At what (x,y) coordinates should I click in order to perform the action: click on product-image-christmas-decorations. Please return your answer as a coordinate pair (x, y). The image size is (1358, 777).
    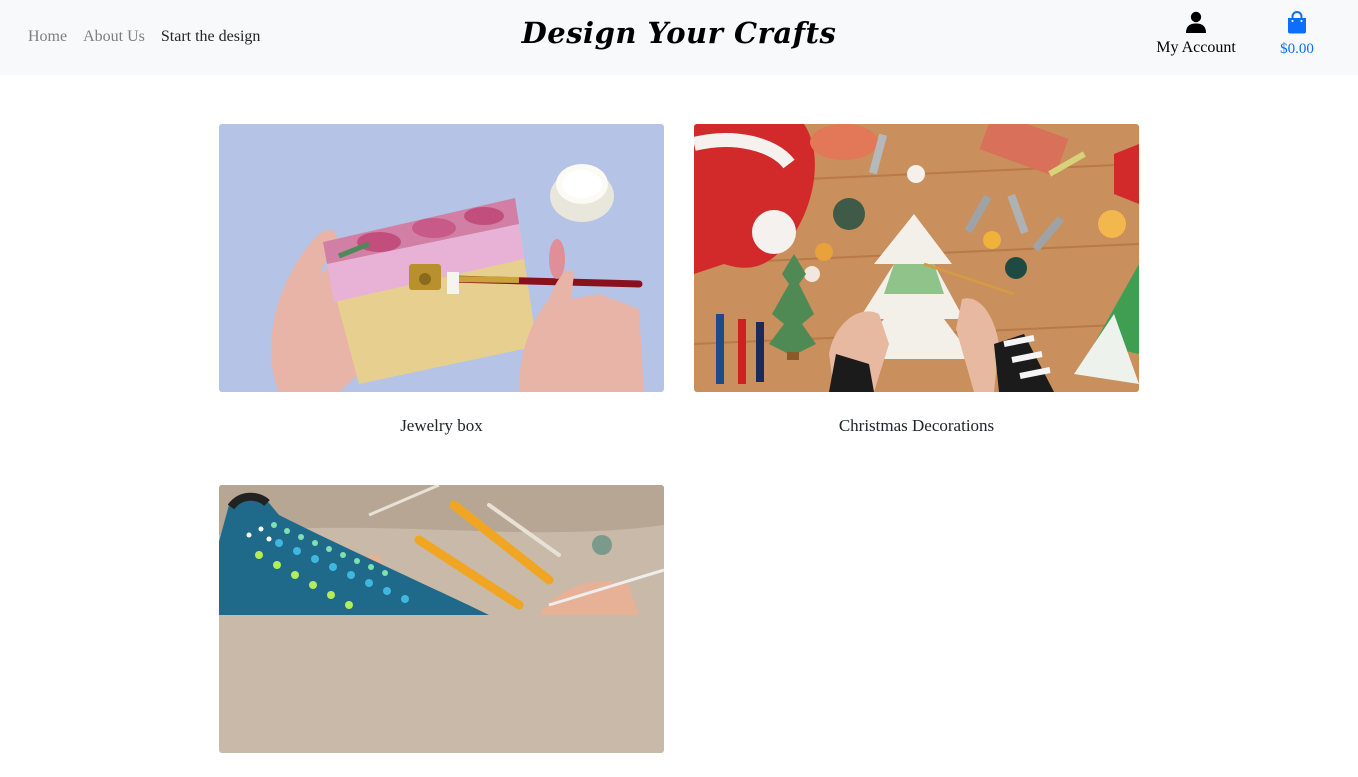
    Looking at the image, I should click on (916, 258).